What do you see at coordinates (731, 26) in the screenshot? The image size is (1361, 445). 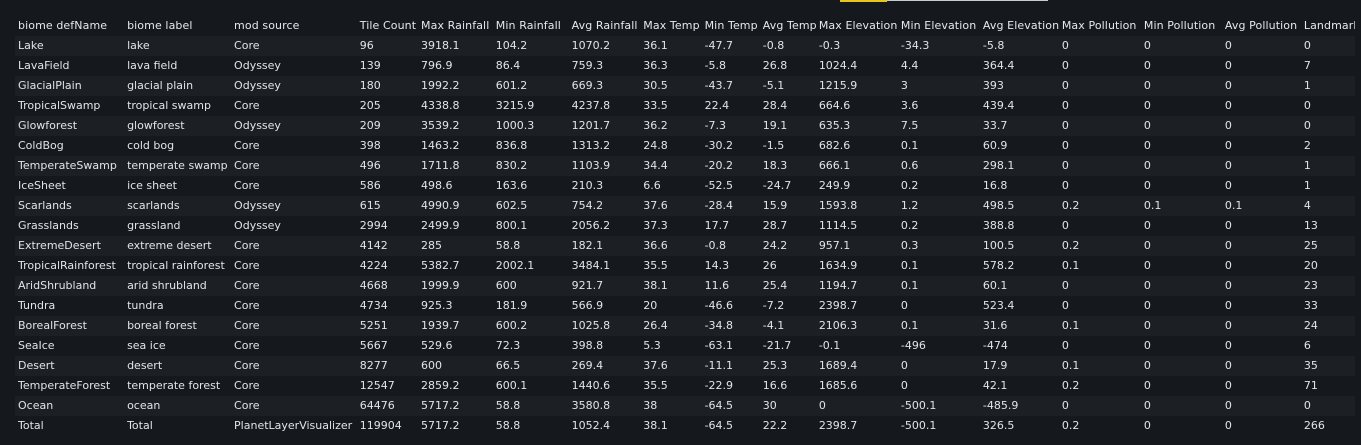 I see `column-header: Min Temp` at bounding box center [731, 26].